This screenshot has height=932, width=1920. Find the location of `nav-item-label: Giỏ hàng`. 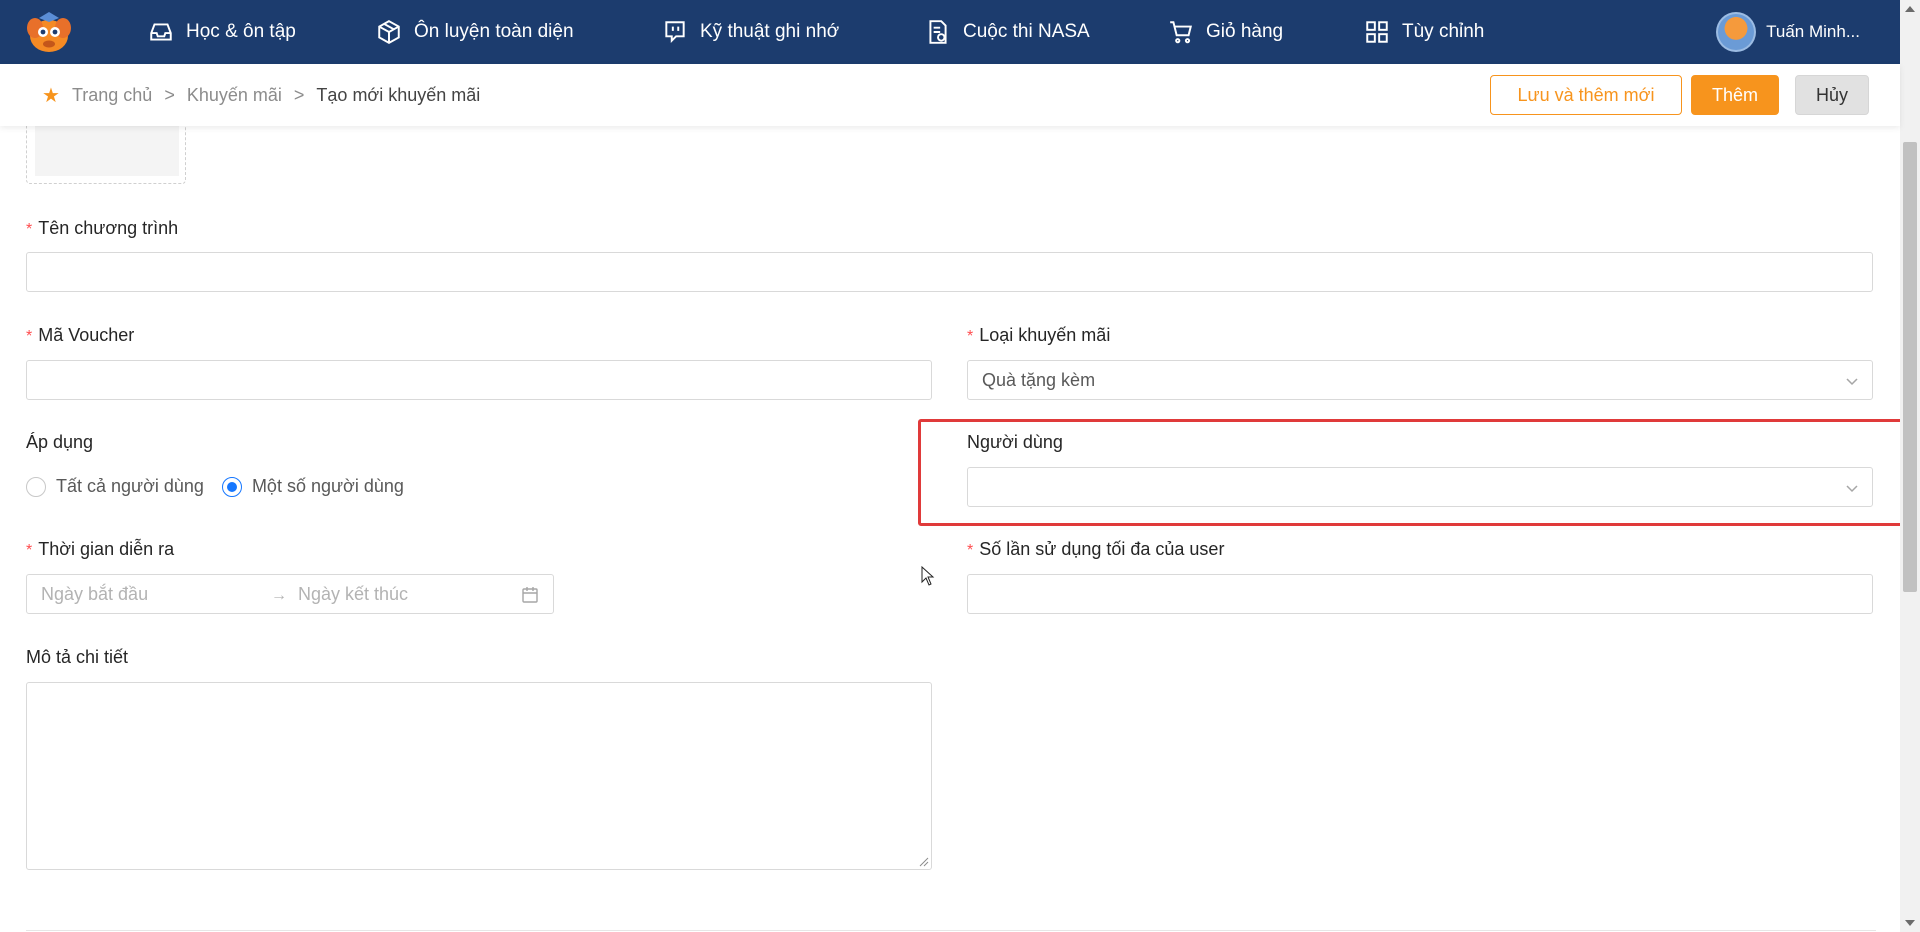

nav-item-label: Giỏ hàng is located at coordinates (1245, 31).